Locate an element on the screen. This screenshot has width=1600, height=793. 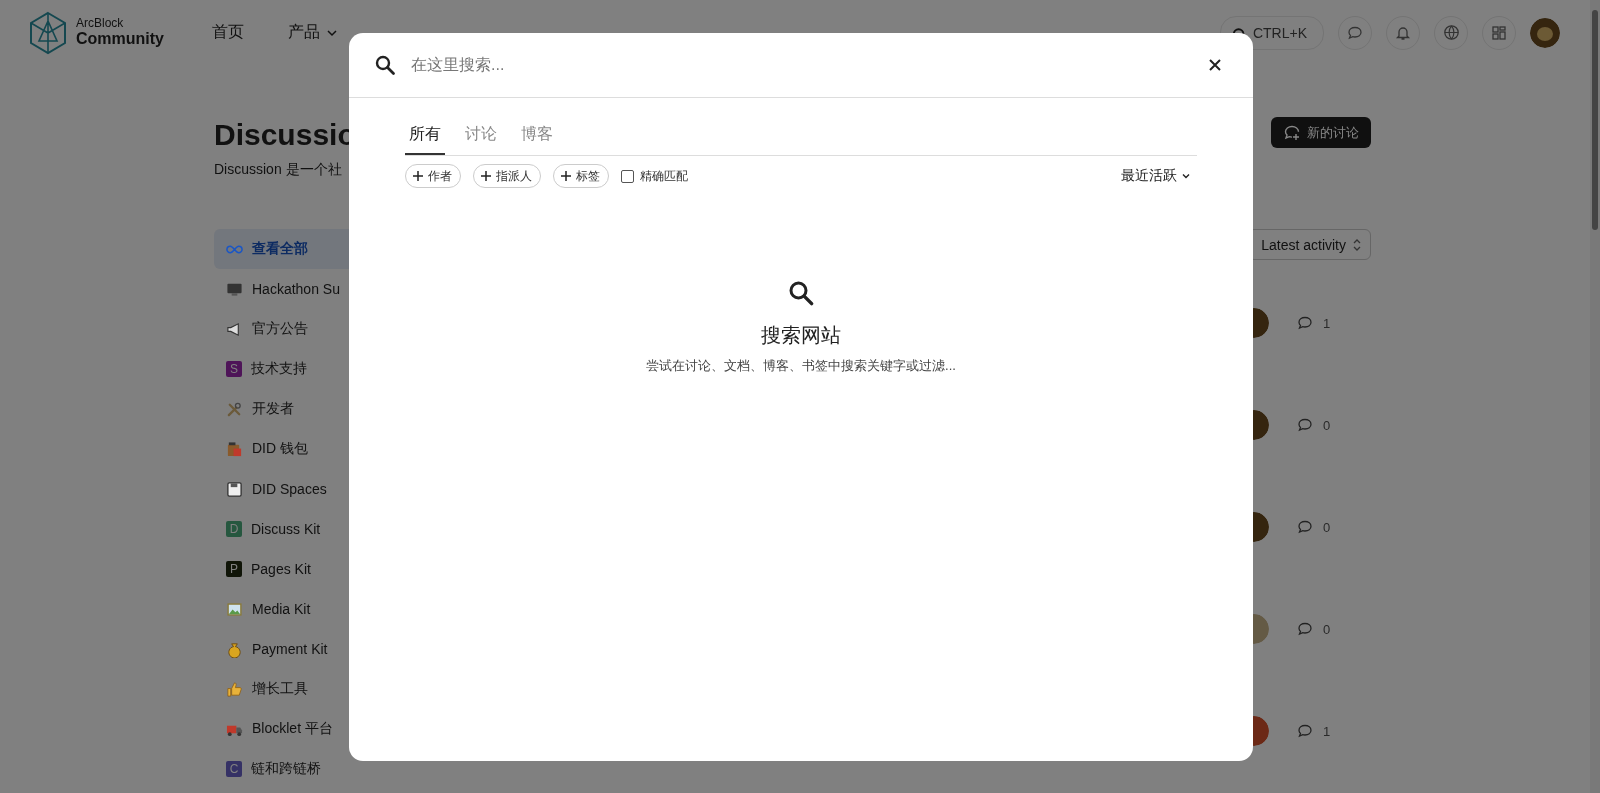
page-subtitle: Discussion 是一个社 is located at coordinates (278, 170).